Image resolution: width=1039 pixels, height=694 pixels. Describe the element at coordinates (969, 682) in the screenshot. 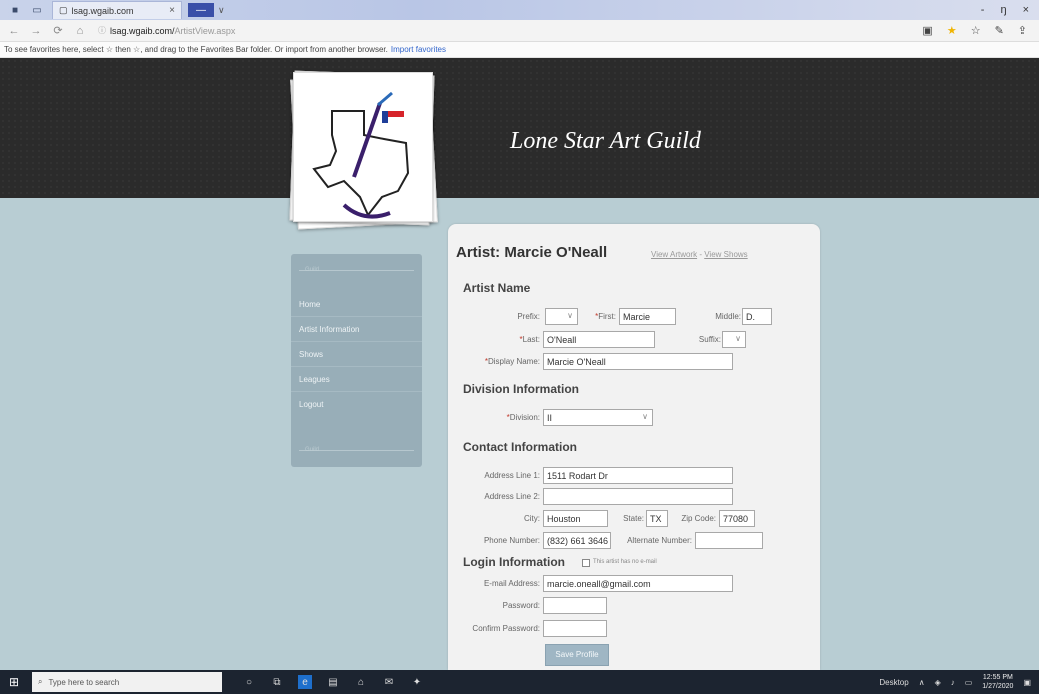

I see `keyboard-icon: ▭` at that location.